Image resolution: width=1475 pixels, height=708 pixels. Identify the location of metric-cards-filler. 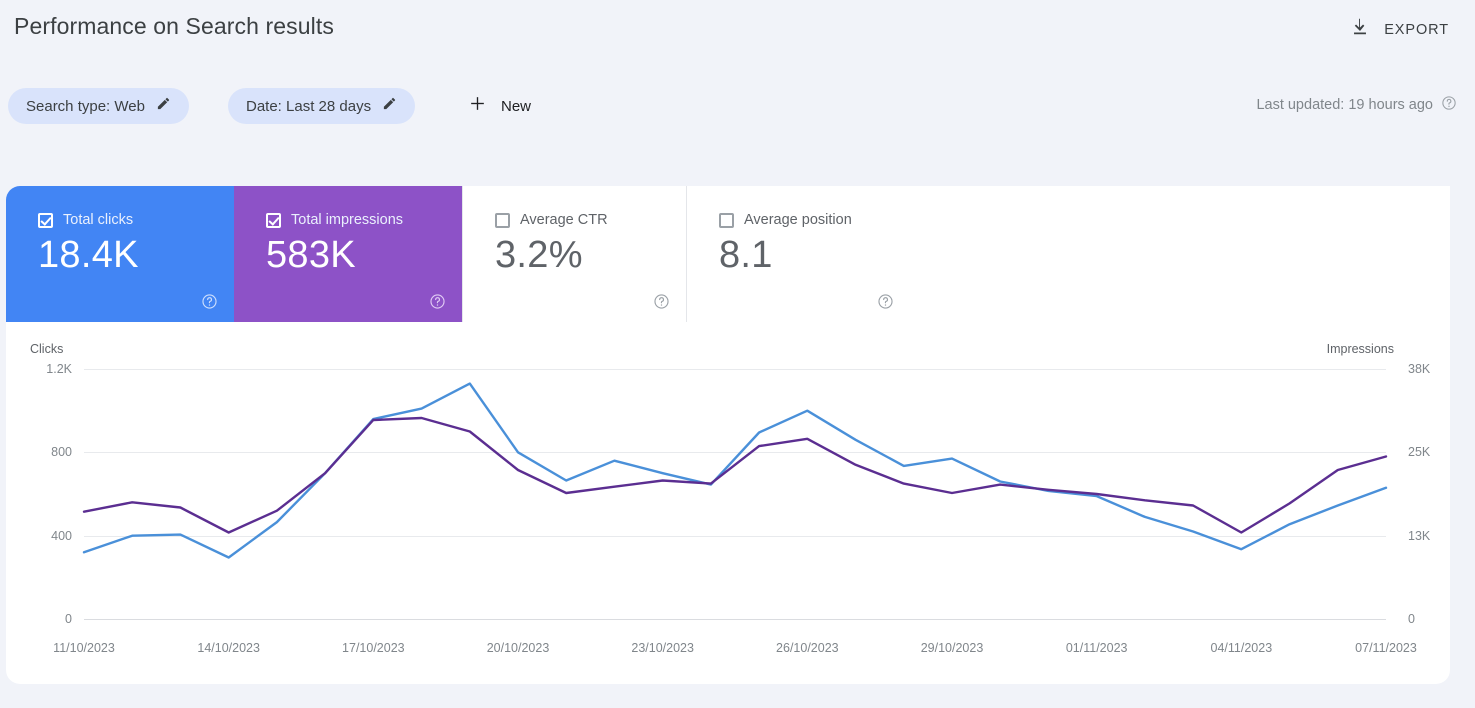
(1180, 254).